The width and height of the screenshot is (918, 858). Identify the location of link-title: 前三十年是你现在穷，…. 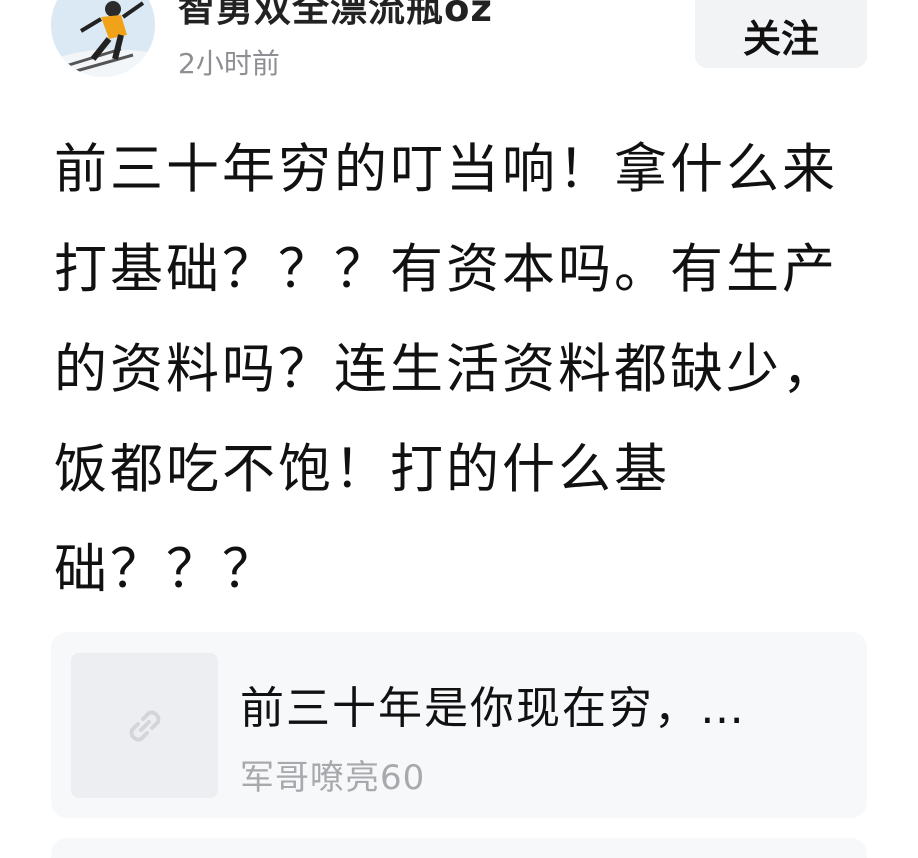
(493, 708).